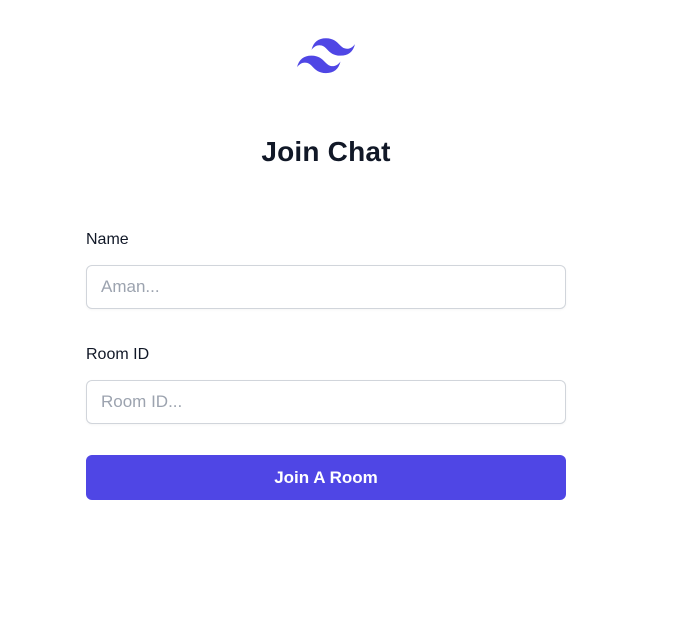 This screenshot has width=688, height=622. I want to click on room-id-label: Room ID, so click(118, 354).